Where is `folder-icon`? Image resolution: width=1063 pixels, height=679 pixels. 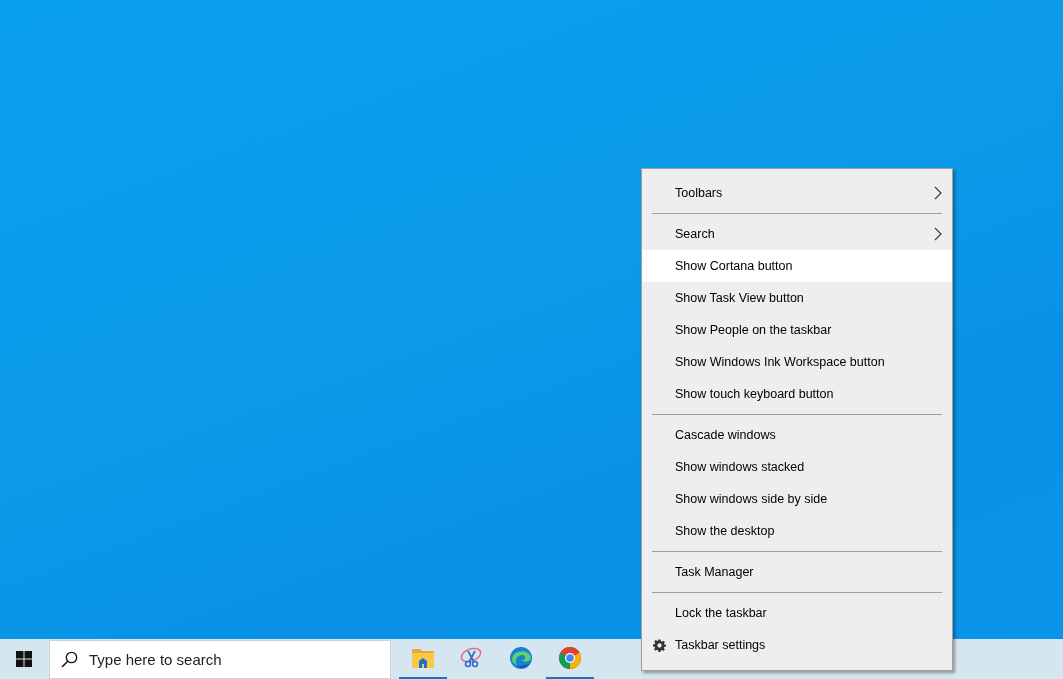 folder-icon is located at coordinates (423, 658).